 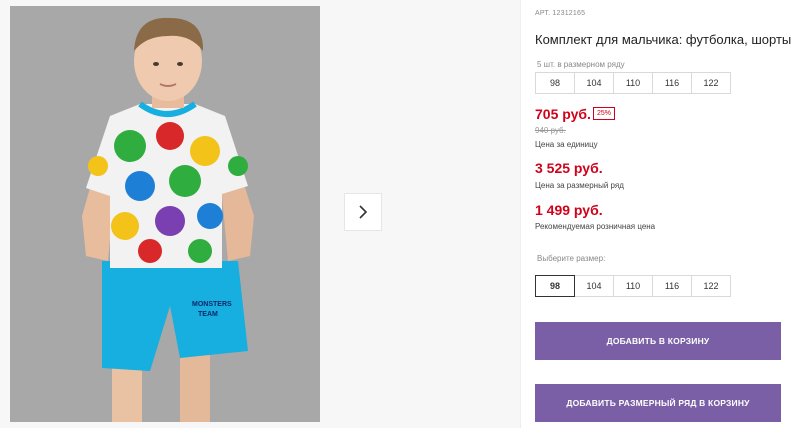 What do you see at coordinates (579, 185) in the screenshot?
I see `series-price-label: Цена за размерный ряд` at bounding box center [579, 185].